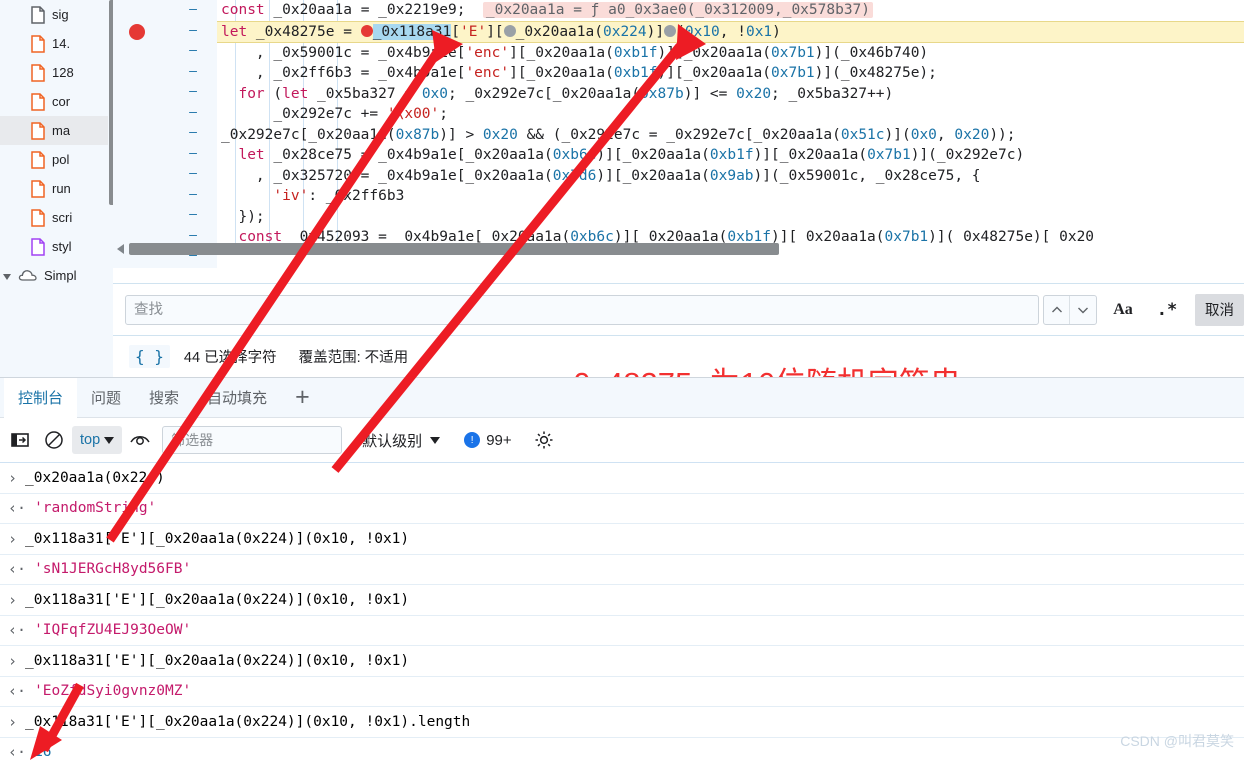 The image size is (1244, 763). What do you see at coordinates (622, 478) in the screenshot?
I see `console-input-row: › _0x20aa1a(0x224)` at bounding box center [622, 478].